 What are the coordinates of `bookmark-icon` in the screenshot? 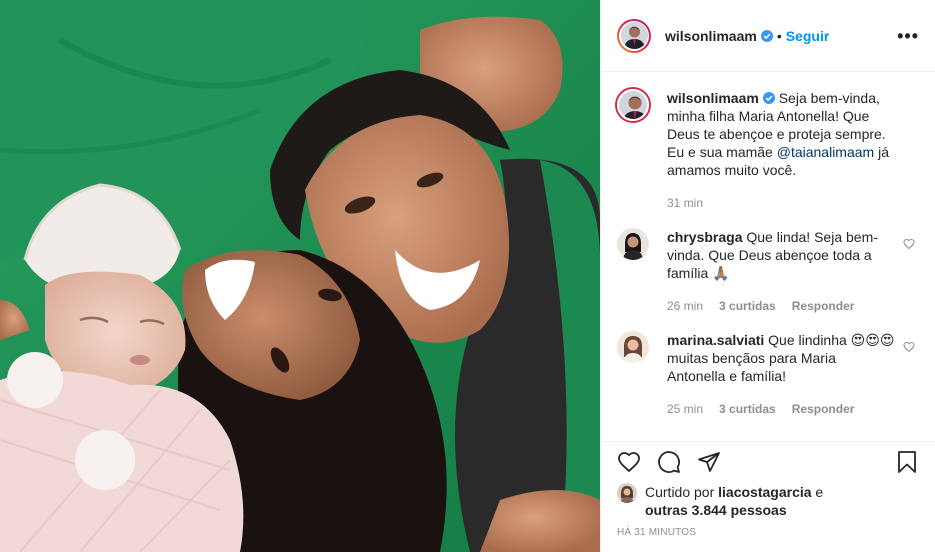 It's located at (907, 462).